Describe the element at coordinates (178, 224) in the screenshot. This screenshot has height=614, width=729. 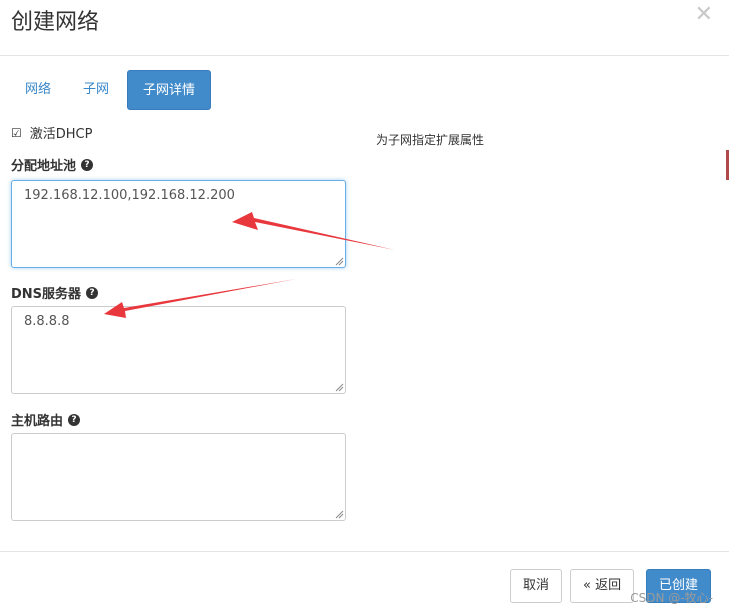
I see `allocation-pool-textarea: 192.168.12.100,192.168.12.200` at that location.